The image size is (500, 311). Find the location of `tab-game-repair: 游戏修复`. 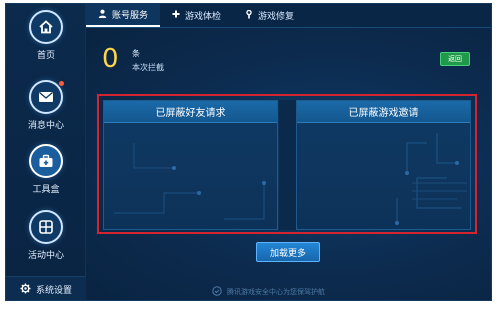

tab-game-repair: 游戏修复 is located at coordinates (269, 15).